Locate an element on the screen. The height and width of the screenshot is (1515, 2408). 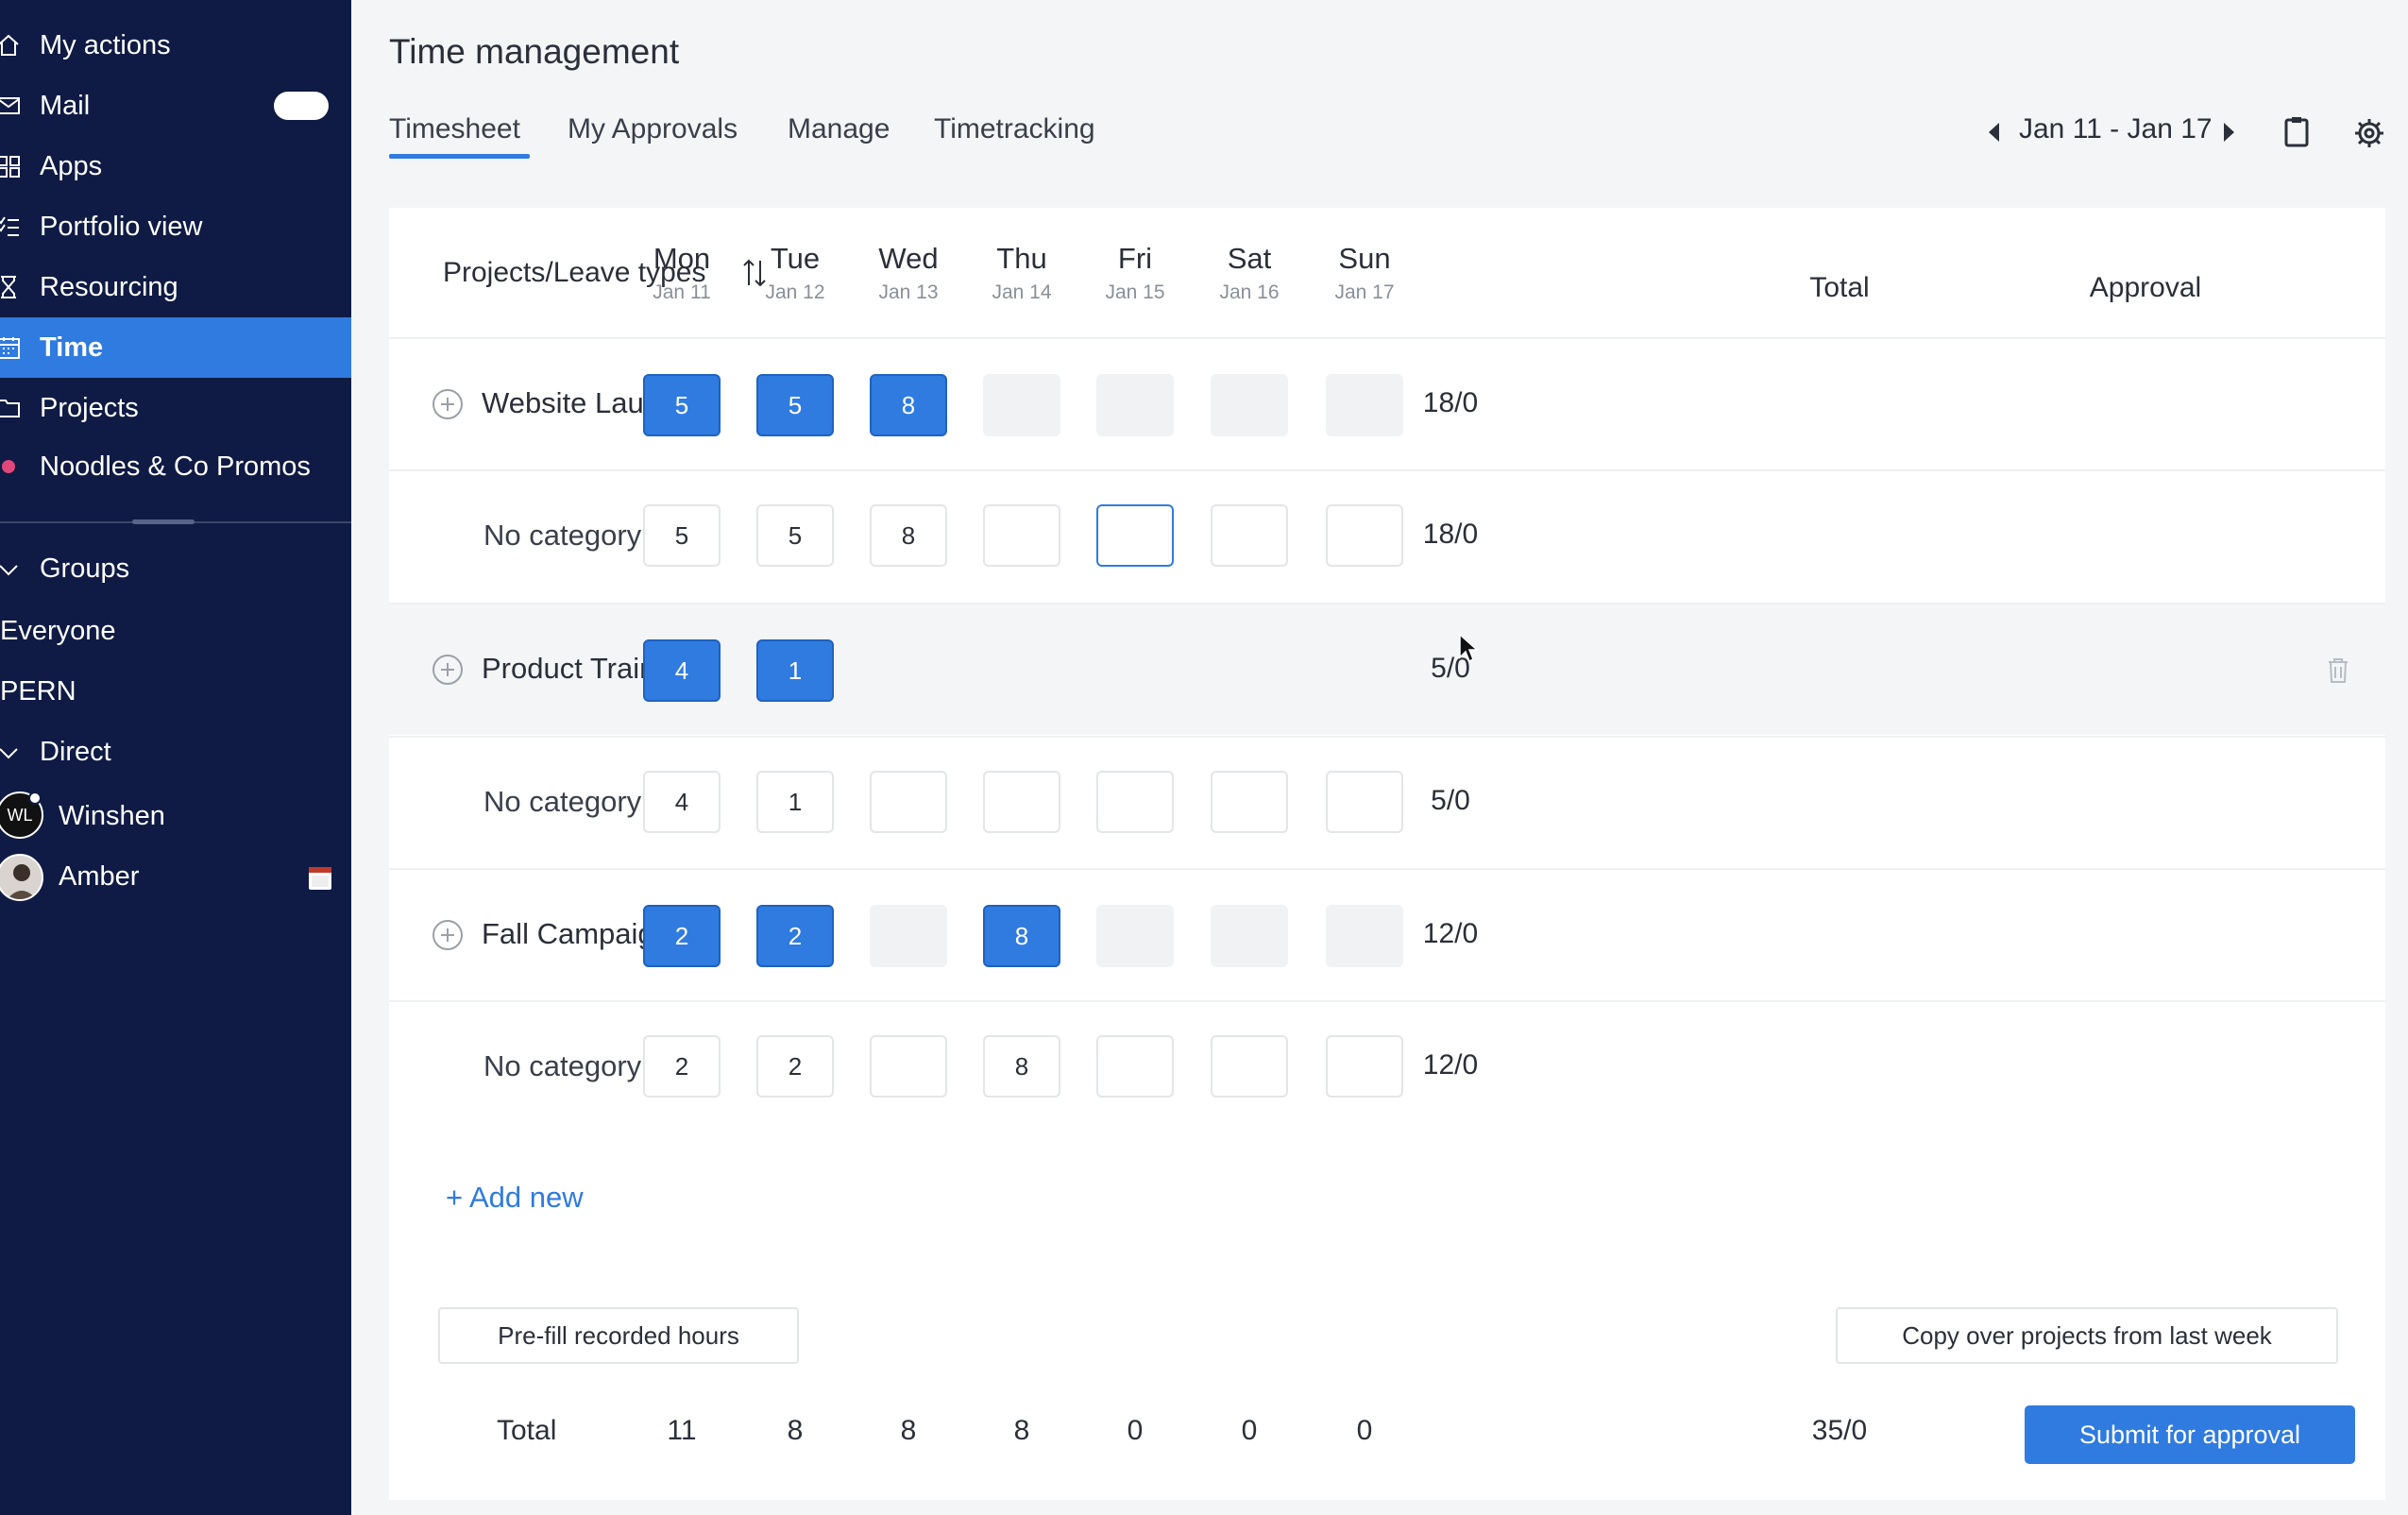
sidebar-item-resourcing: Resourcing is located at coordinates (175, 287).